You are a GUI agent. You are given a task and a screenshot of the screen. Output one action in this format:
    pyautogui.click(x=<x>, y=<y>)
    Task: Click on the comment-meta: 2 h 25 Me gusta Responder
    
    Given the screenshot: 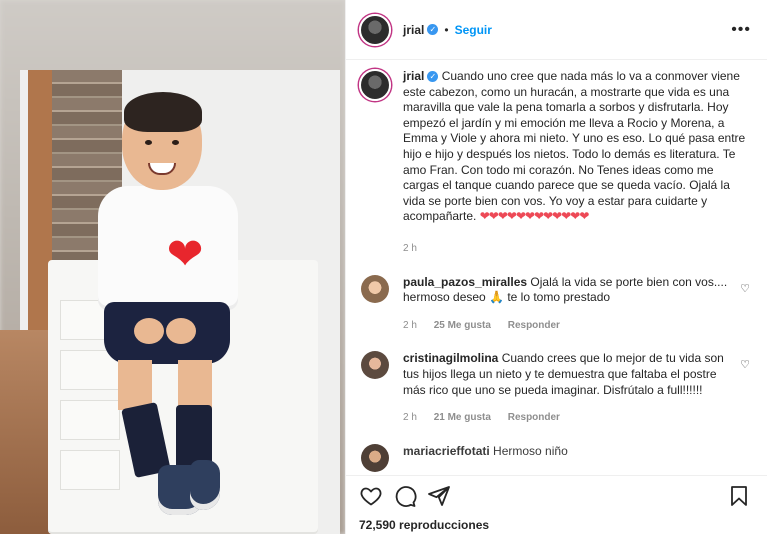 What is the action you would take?
    pyautogui.click(x=570, y=326)
    